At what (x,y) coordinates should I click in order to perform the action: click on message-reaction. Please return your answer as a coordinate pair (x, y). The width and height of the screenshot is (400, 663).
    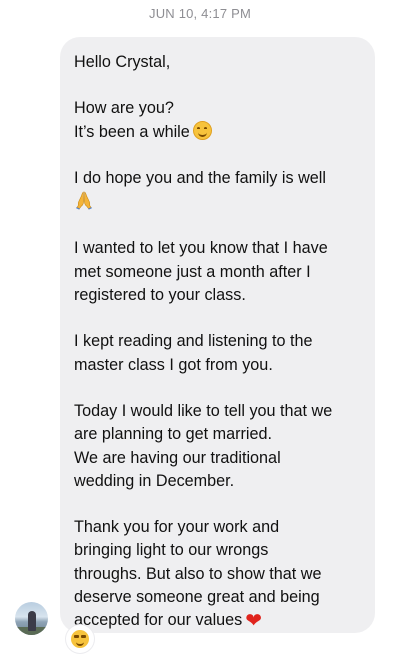
    Looking at the image, I should click on (80, 639).